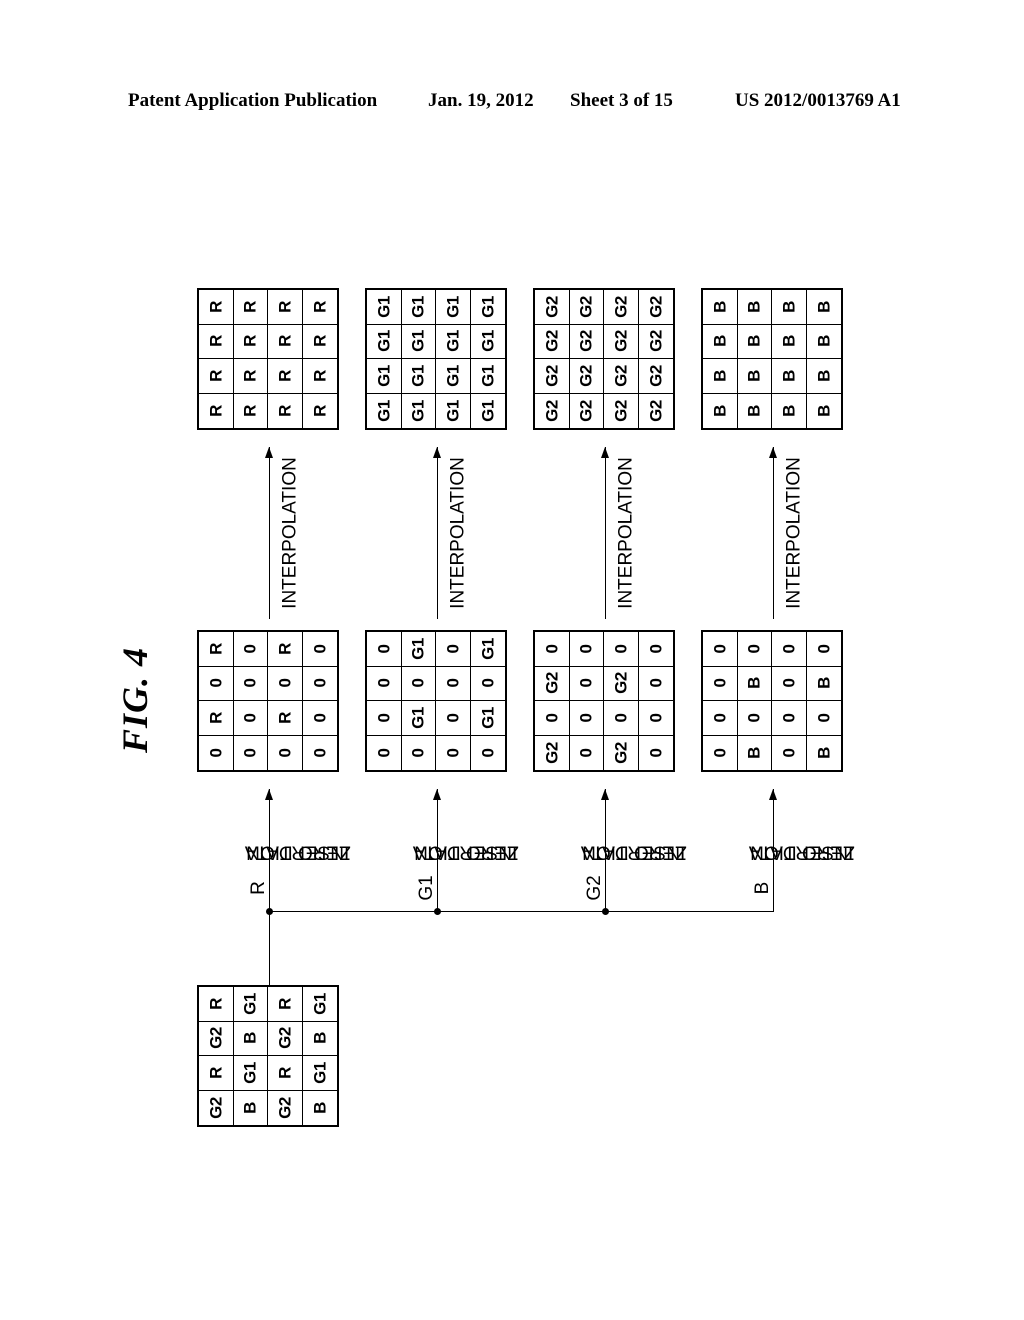 This screenshot has height=1320, width=1024. Describe the element at coordinates (594, 888) in the screenshot. I see `channel-label-g2: G2` at that location.